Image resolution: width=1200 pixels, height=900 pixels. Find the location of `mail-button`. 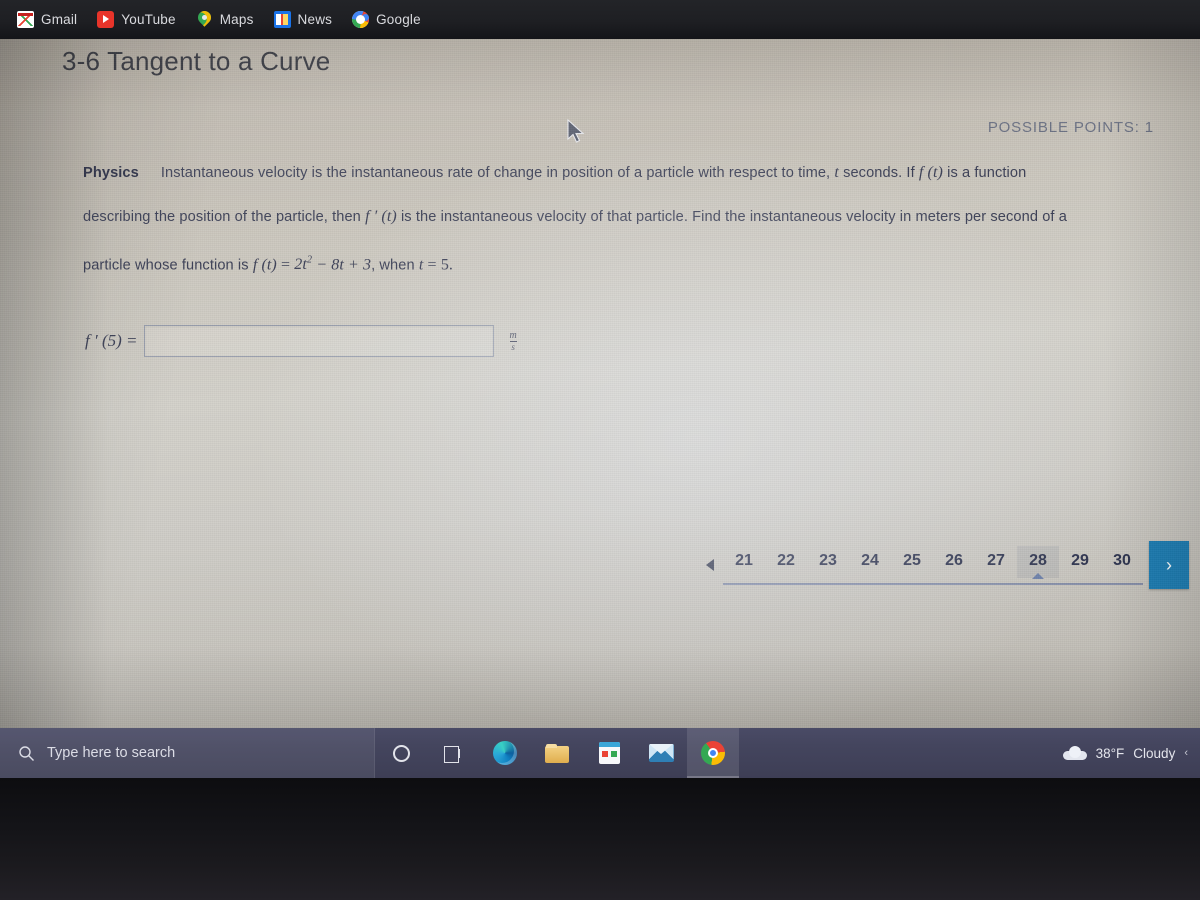

mail-button is located at coordinates (661, 753).